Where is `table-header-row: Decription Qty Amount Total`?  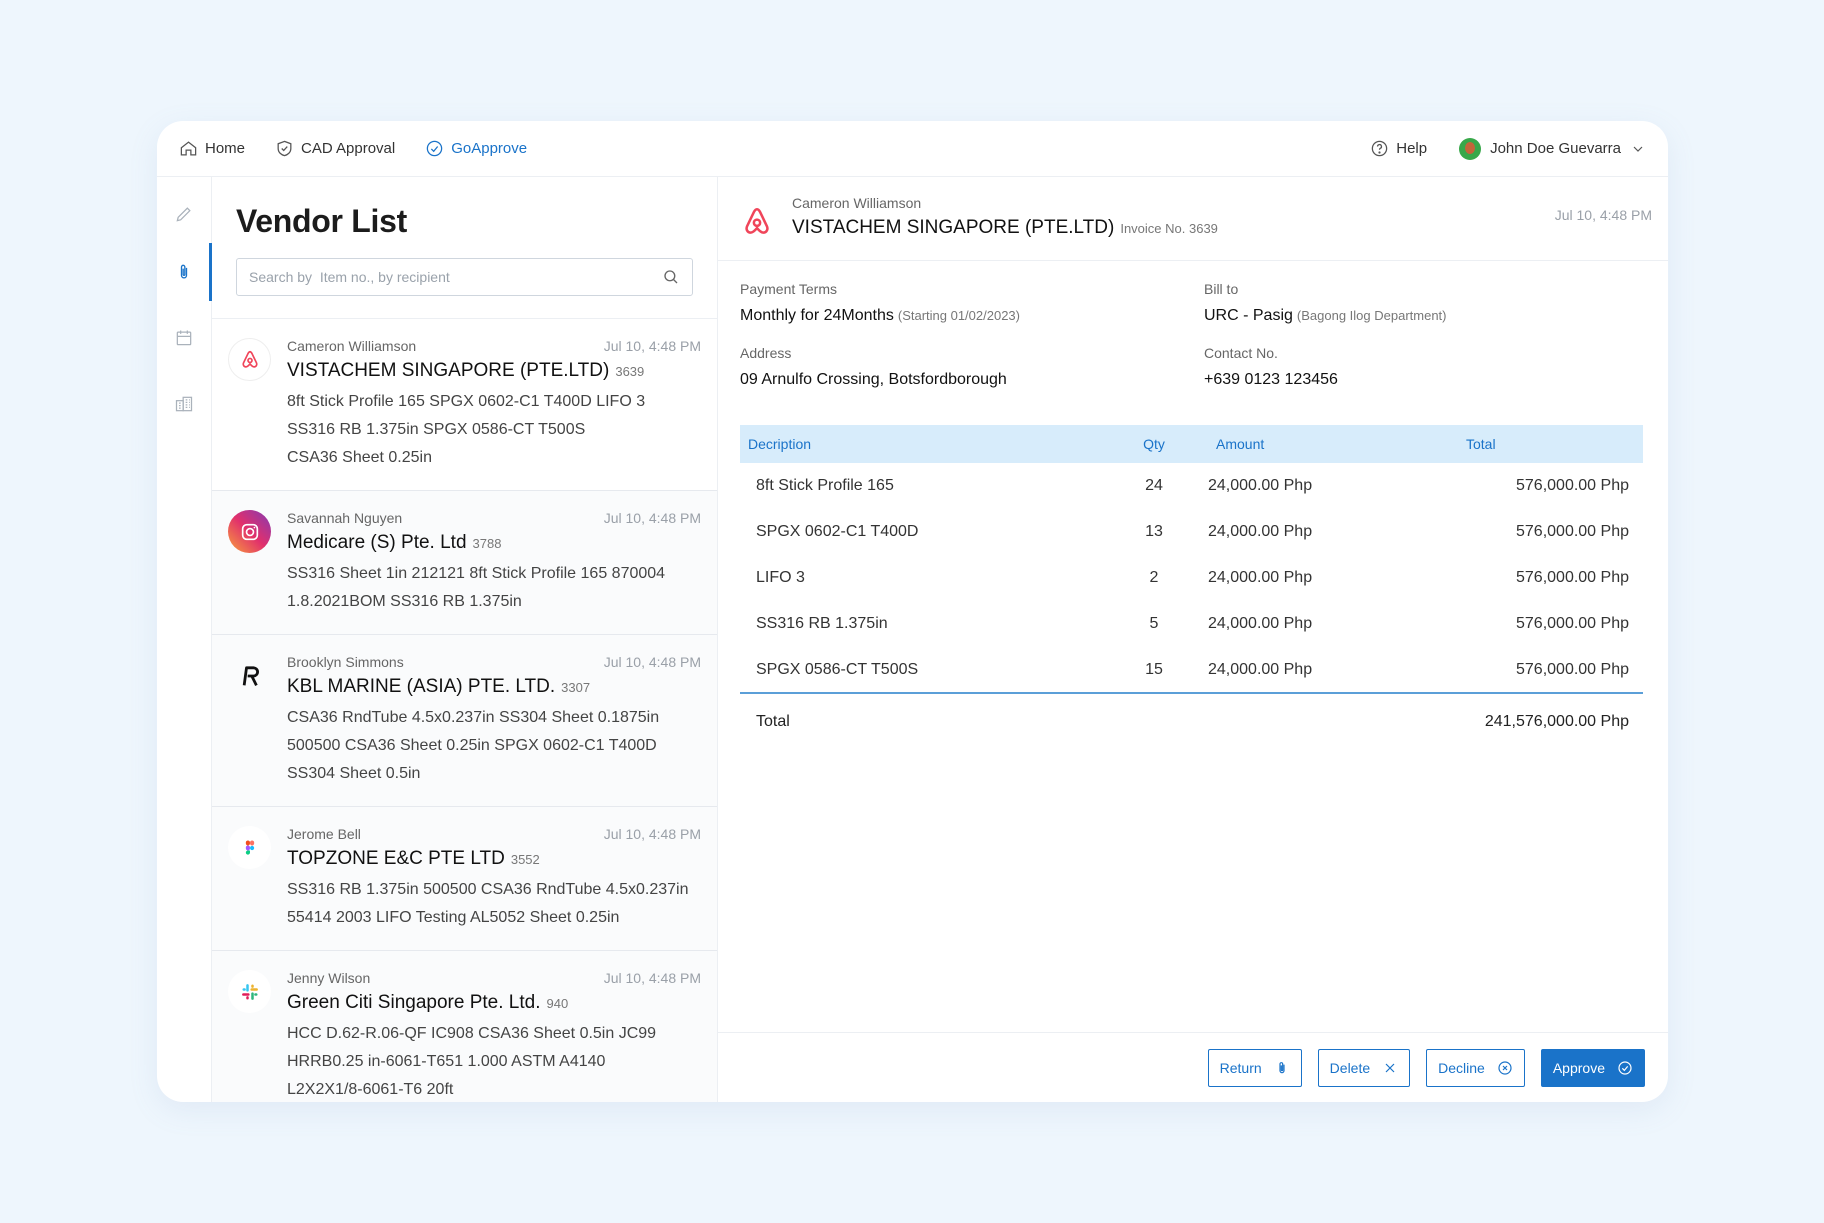
table-header-row: Decription Qty Amount Total is located at coordinates (1191, 444).